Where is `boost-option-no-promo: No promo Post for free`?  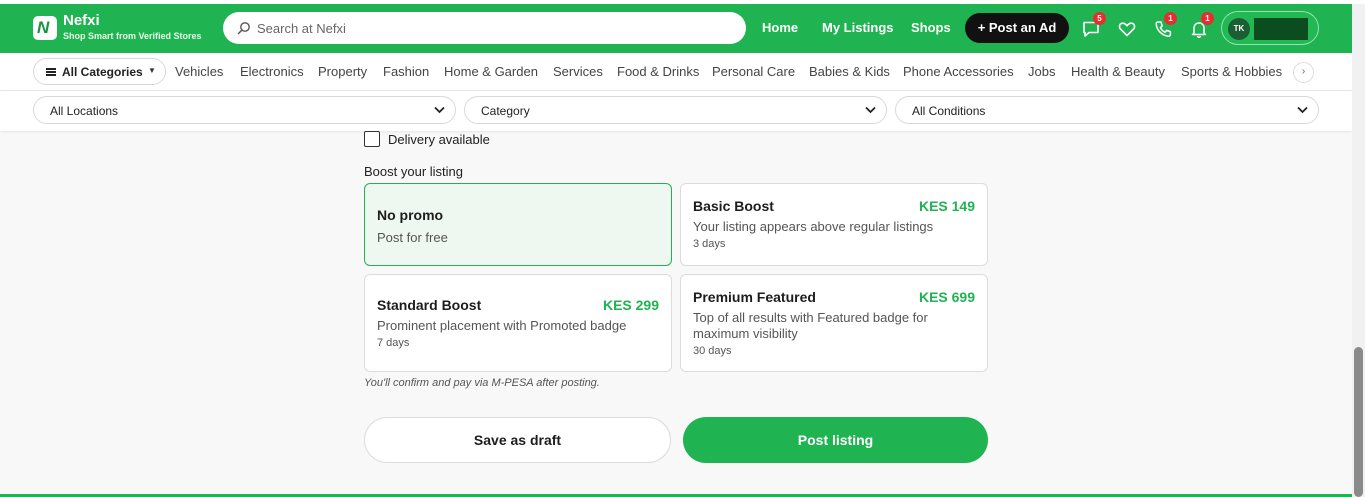
boost-option-no-promo: No promo Post for free is located at coordinates (518, 224).